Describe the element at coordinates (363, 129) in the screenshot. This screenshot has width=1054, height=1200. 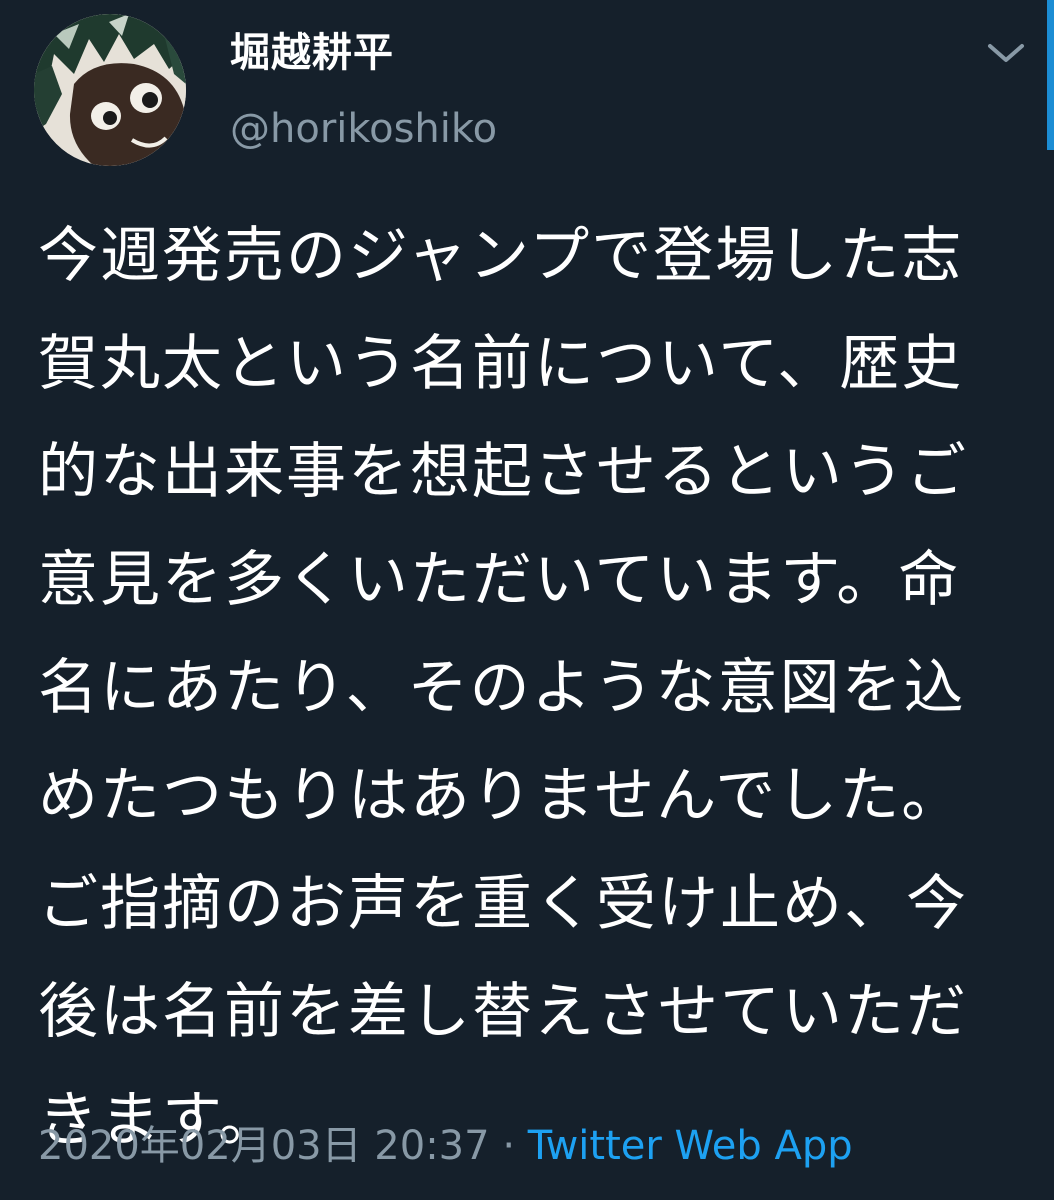
I see `author-handle: @horikoshiko` at that location.